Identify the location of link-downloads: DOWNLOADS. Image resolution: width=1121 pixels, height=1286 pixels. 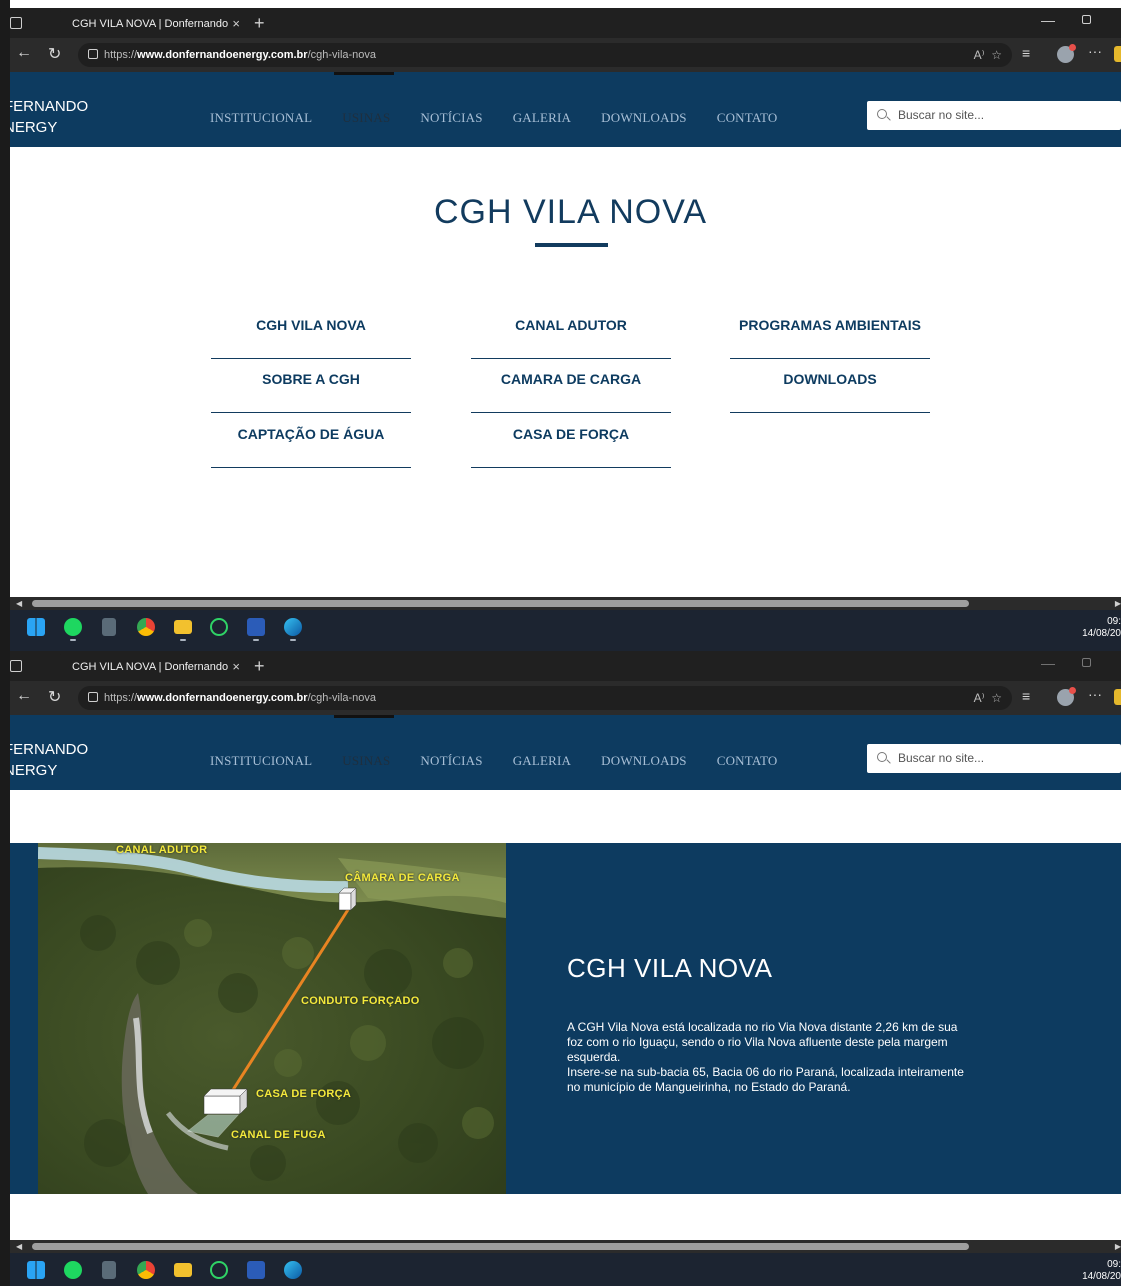
(830, 386).